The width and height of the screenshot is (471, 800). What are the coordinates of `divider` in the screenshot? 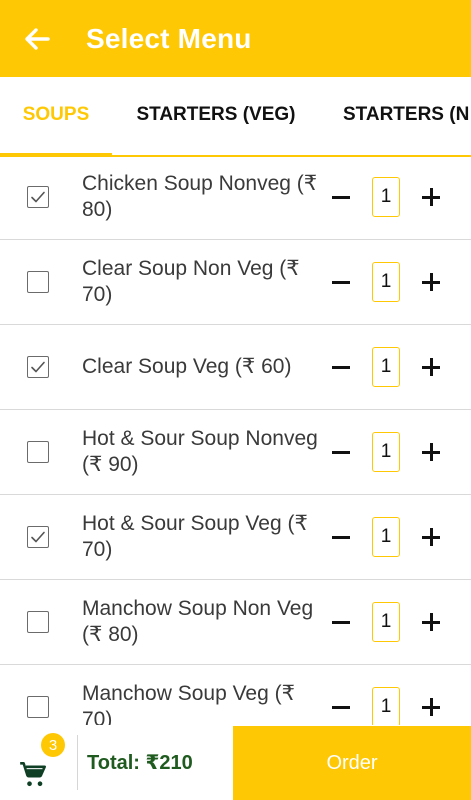 It's located at (77, 762).